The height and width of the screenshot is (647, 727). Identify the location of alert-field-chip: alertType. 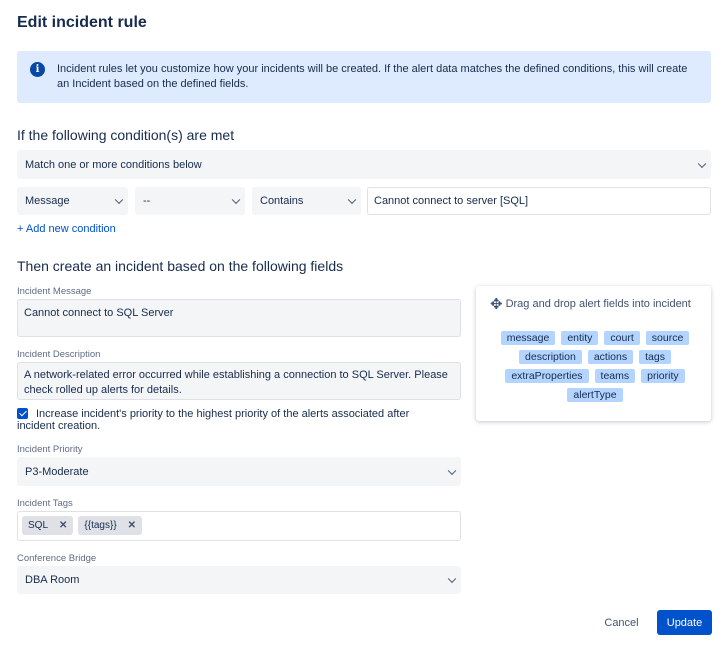
(595, 395).